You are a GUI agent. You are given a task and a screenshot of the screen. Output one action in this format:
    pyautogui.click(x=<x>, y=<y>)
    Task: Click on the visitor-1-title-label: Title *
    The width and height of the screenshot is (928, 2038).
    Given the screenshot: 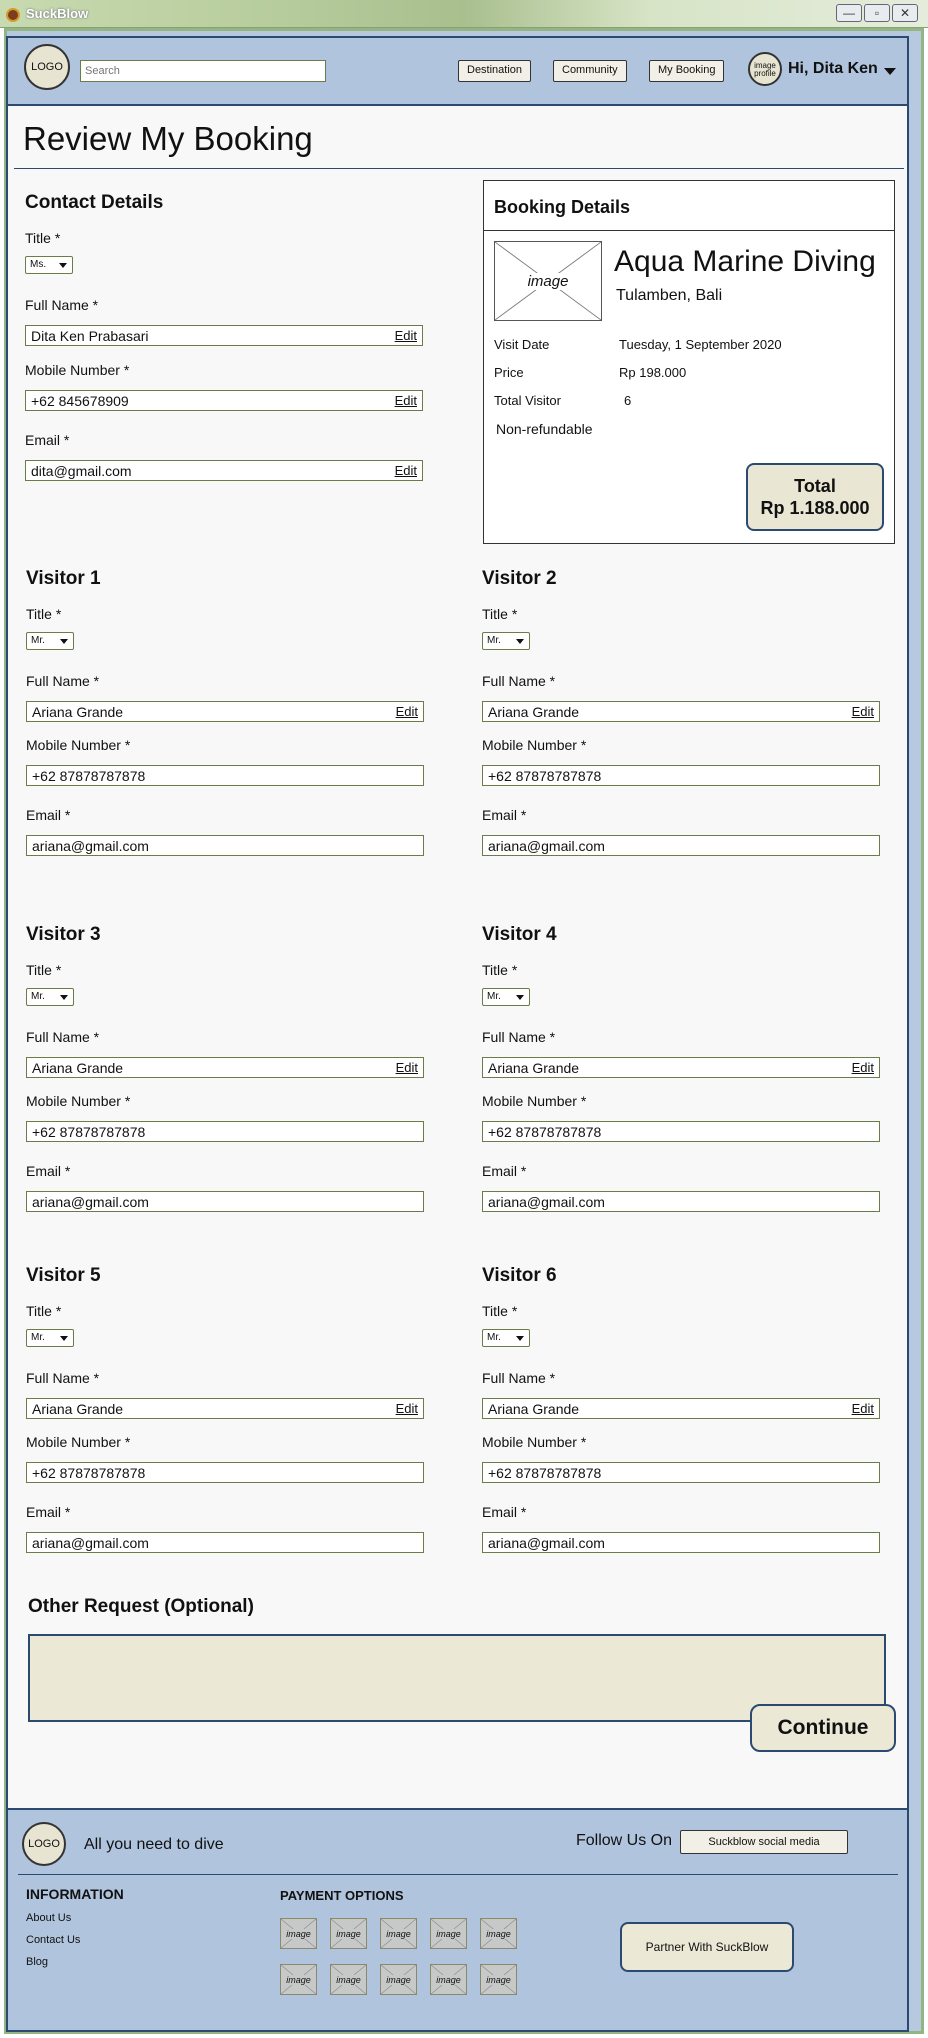 What is the action you would take?
    pyautogui.click(x=44, y=614)
    